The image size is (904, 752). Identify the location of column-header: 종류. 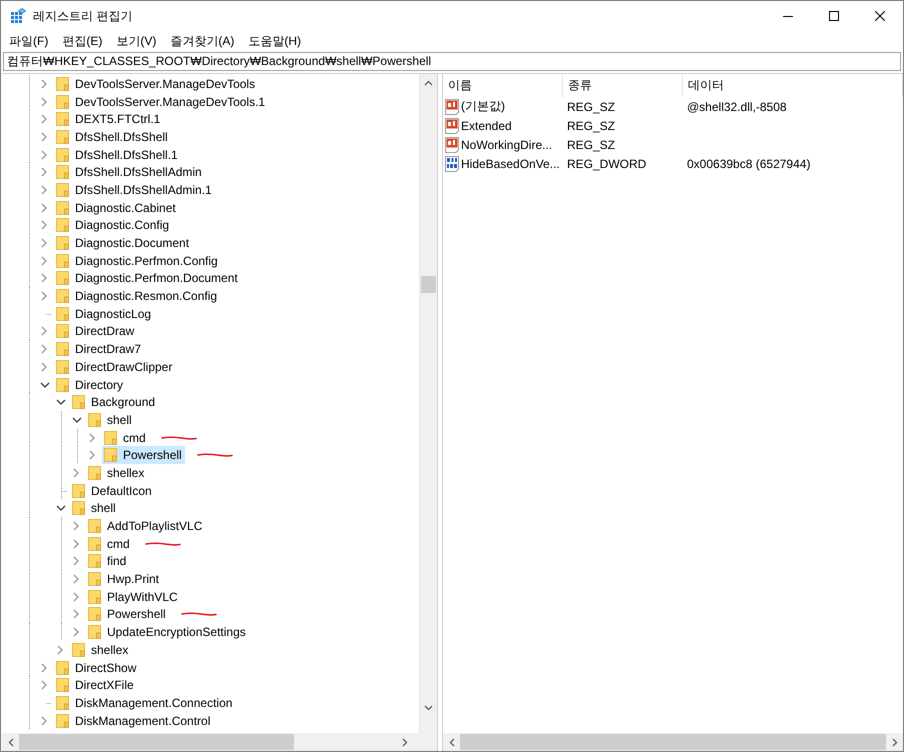
(623, 85).